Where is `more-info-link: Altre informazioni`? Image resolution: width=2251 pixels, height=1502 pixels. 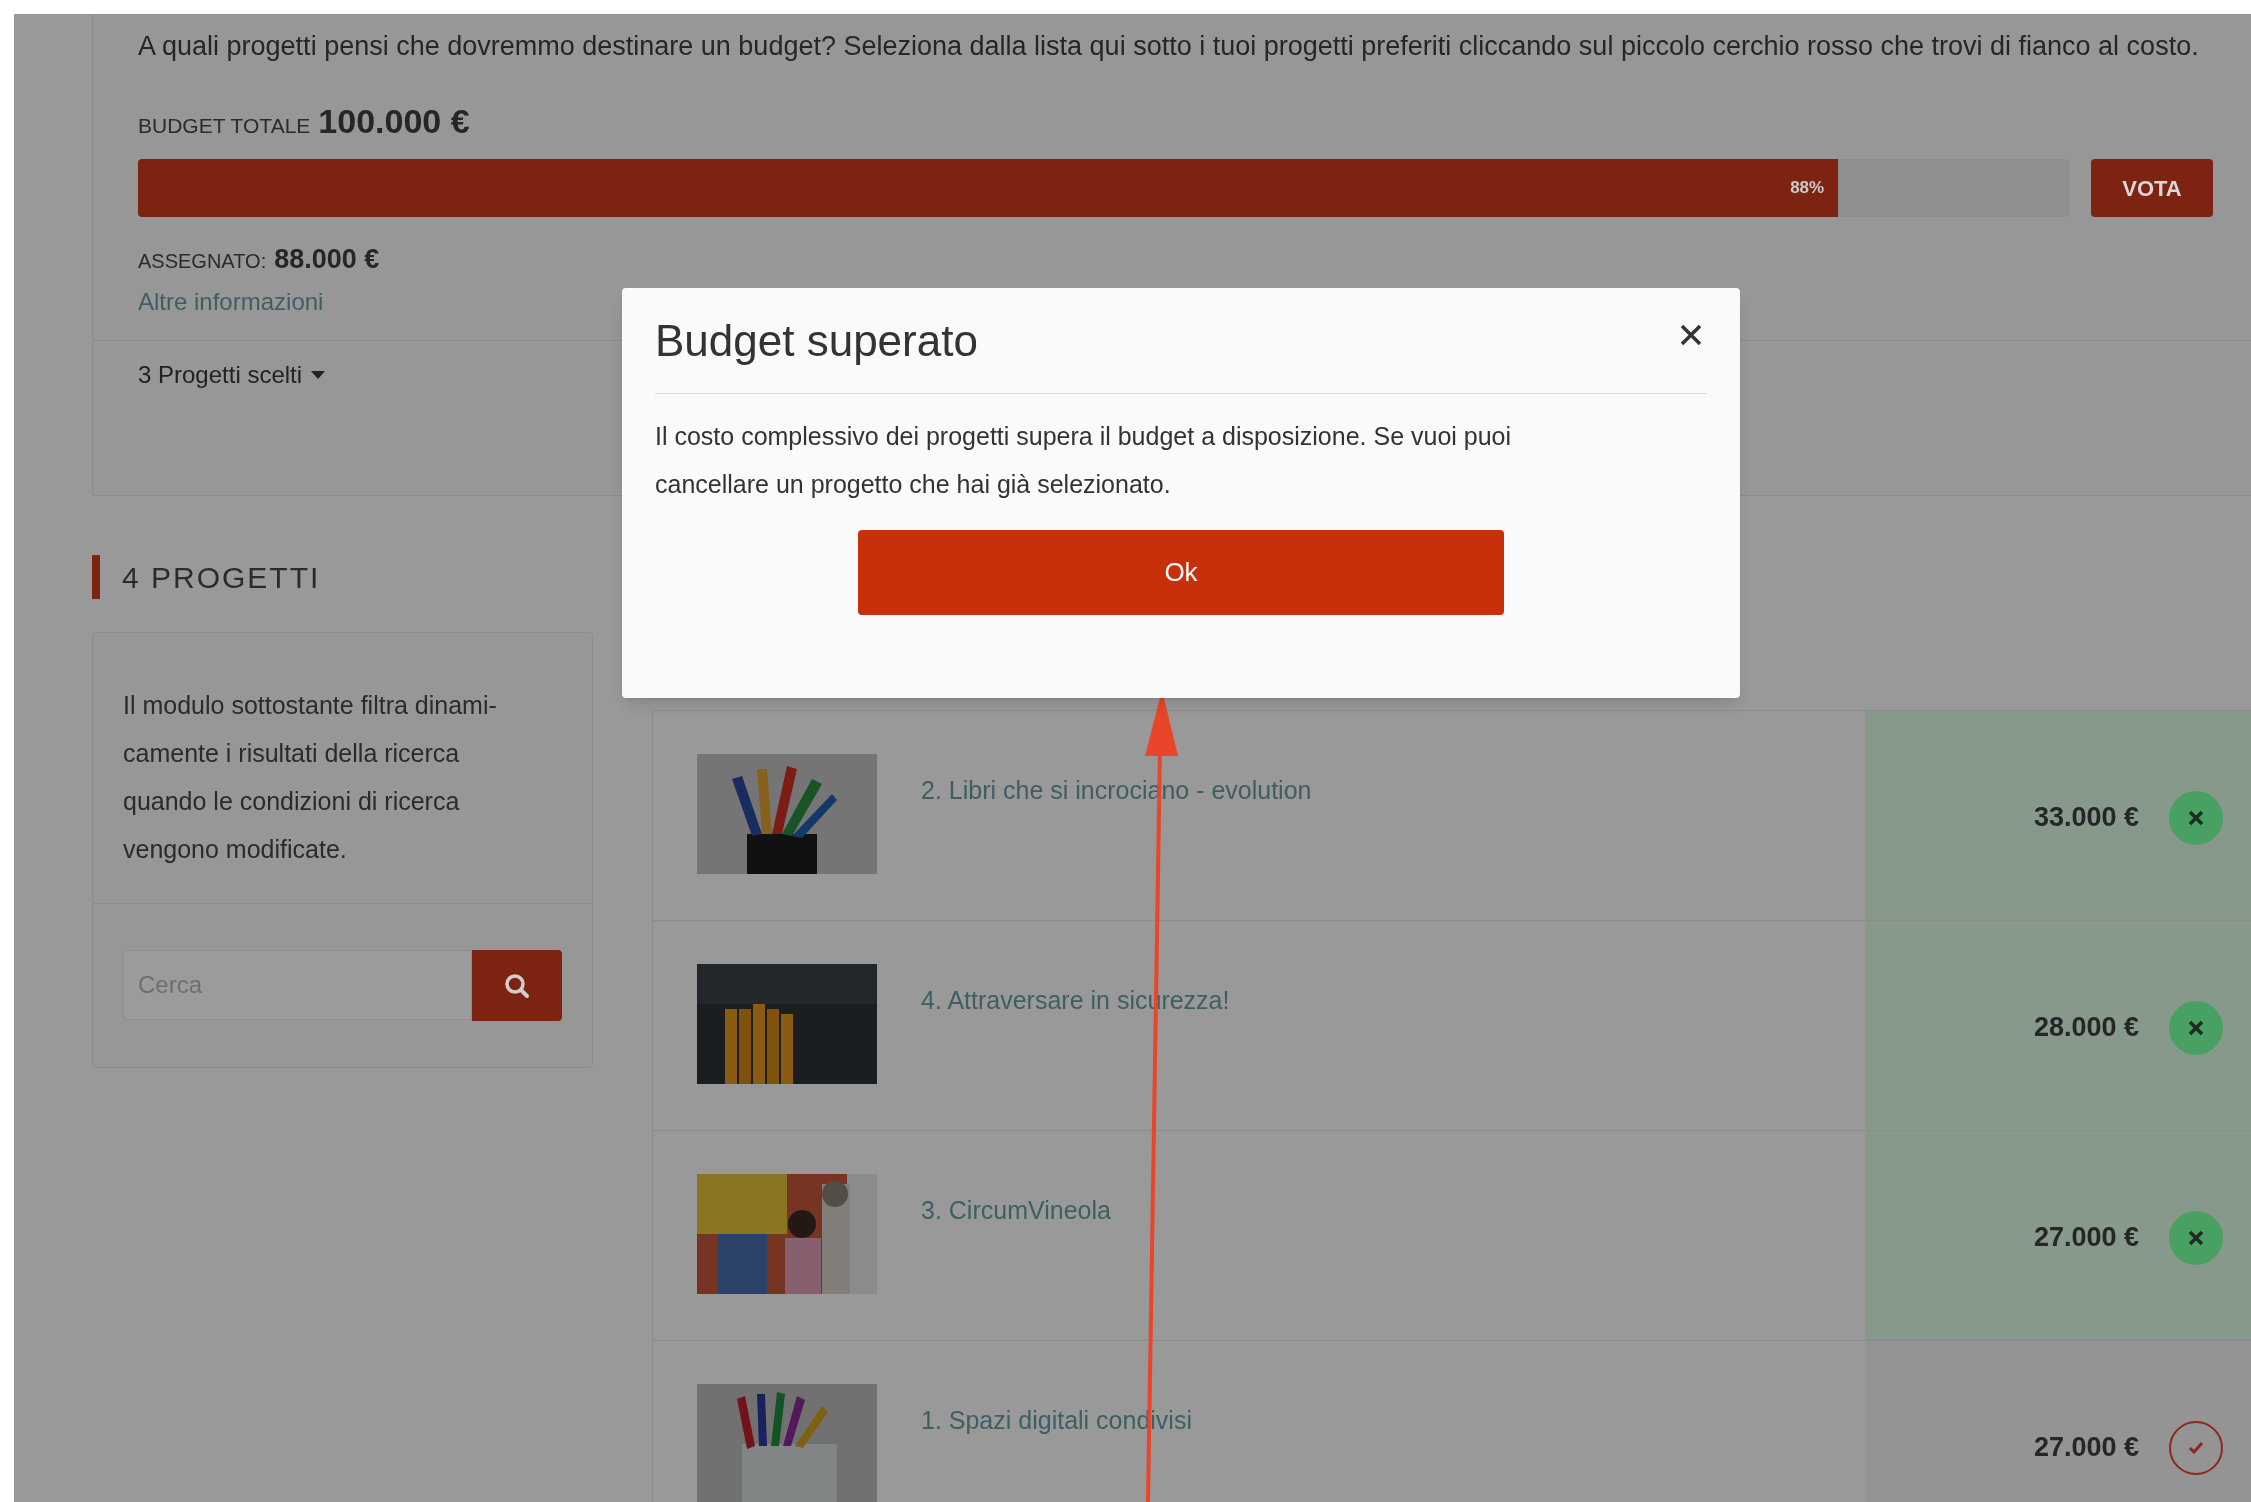 more-info-link: Altre informazioni is located at coordinates (231, 301).